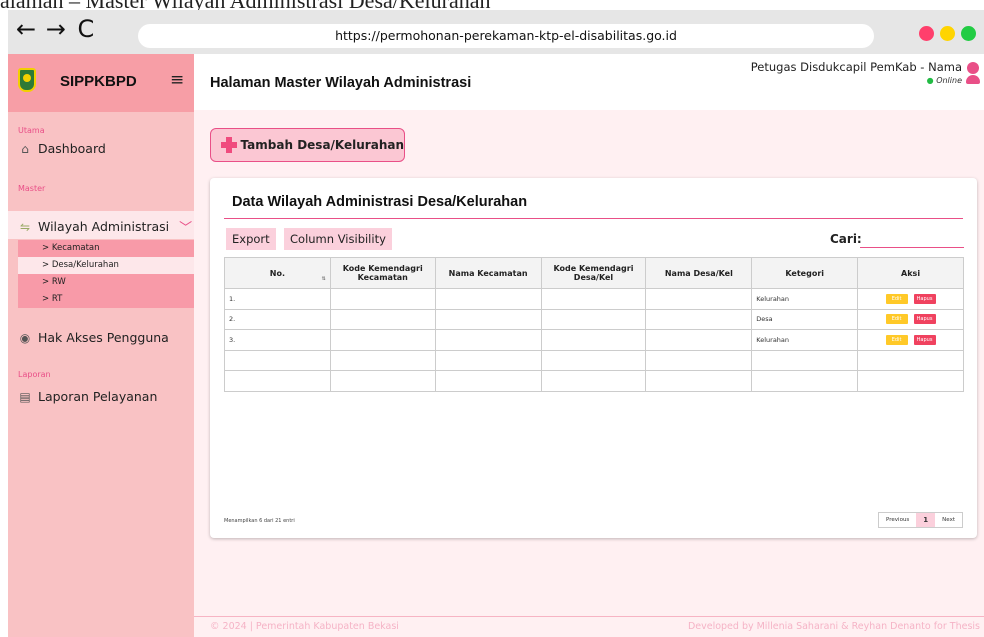 The image size is (984, 637). Describe the element at coordinates (98, 396) in the screenshot. I see `sidebar-item-label: Laporan Pelayanan` at that location.